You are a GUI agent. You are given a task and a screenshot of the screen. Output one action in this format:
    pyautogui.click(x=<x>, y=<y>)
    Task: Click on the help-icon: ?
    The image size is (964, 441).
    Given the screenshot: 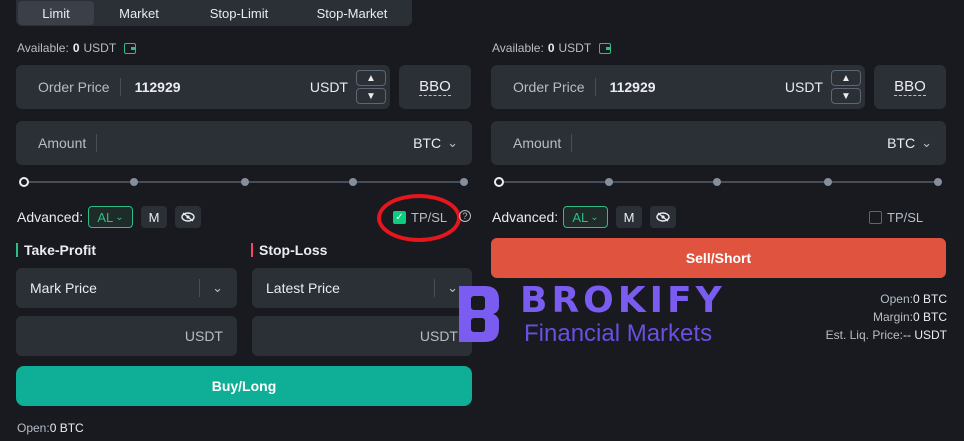 What is the action you would take?
    pyautogui.click(x=465, y=216)
    